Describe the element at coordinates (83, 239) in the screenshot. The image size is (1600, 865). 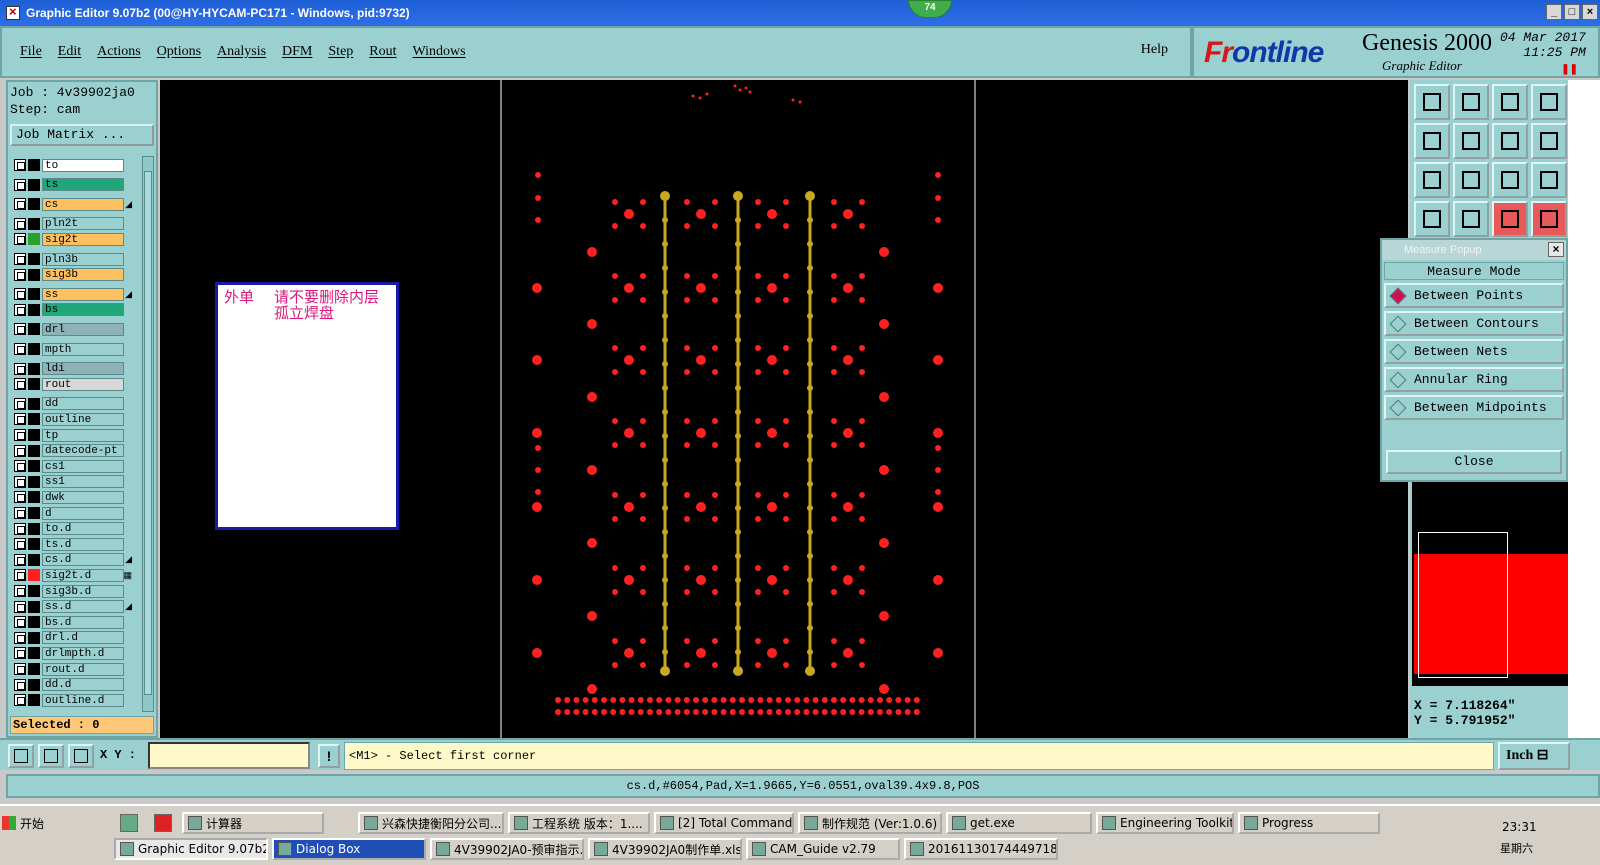
I see `layer-name: sig2t` at that location.